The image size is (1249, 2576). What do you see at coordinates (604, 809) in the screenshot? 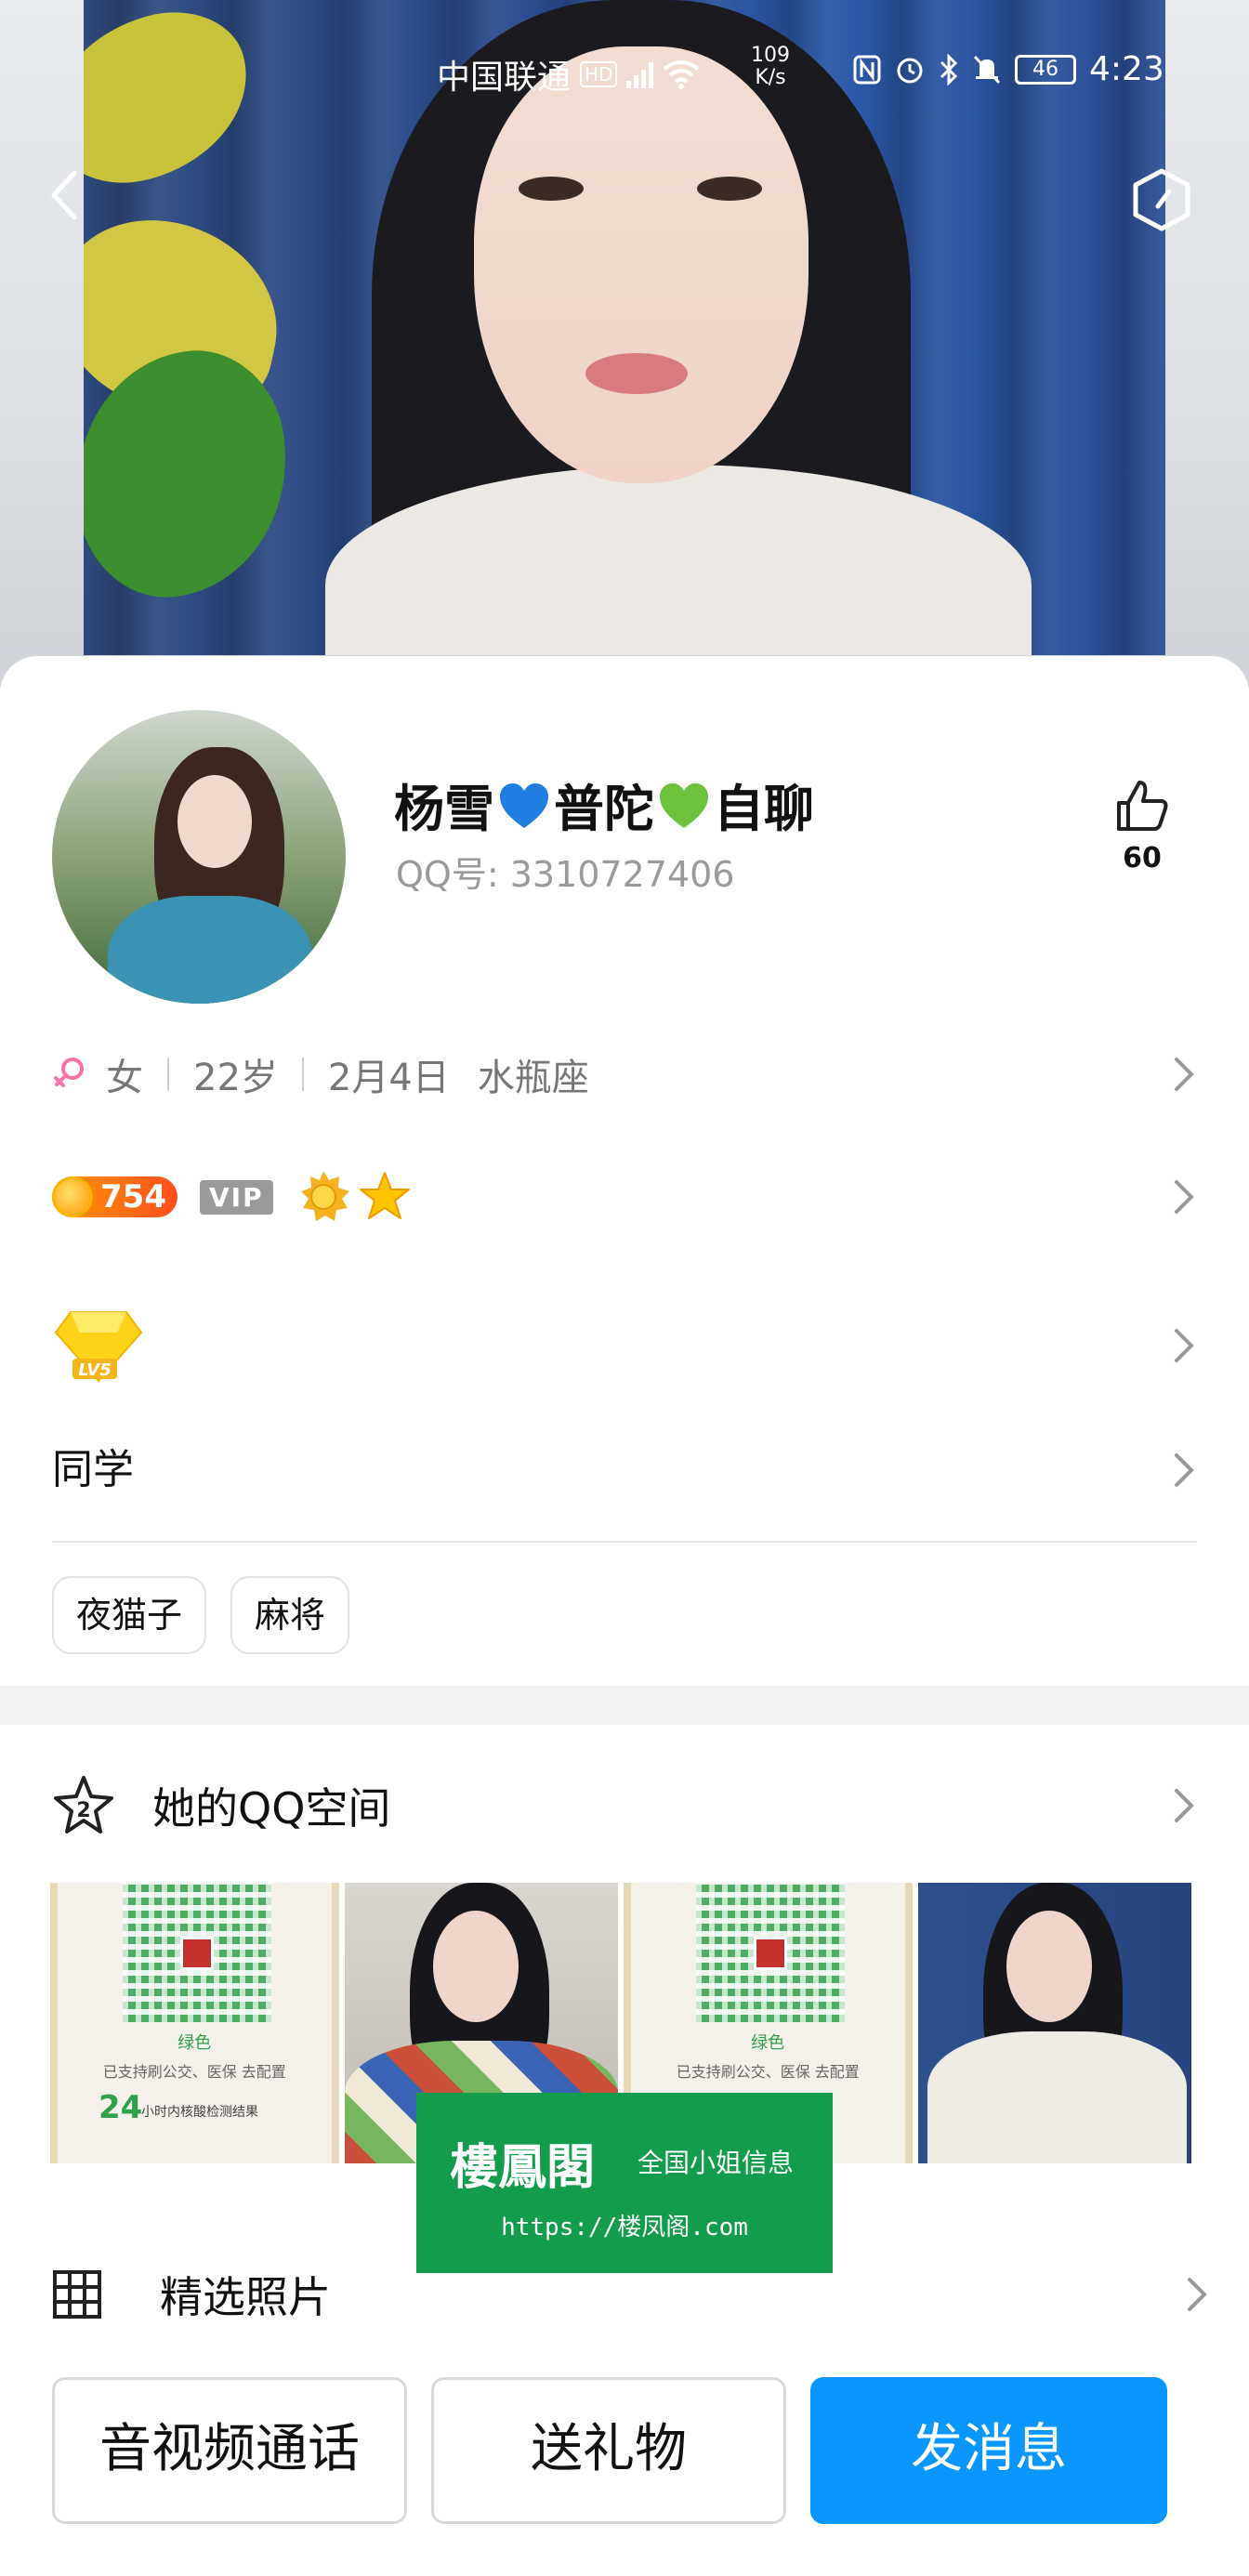
I see `nickname: 杨雪 普陀 自聊` at bounding box center [604, 809].